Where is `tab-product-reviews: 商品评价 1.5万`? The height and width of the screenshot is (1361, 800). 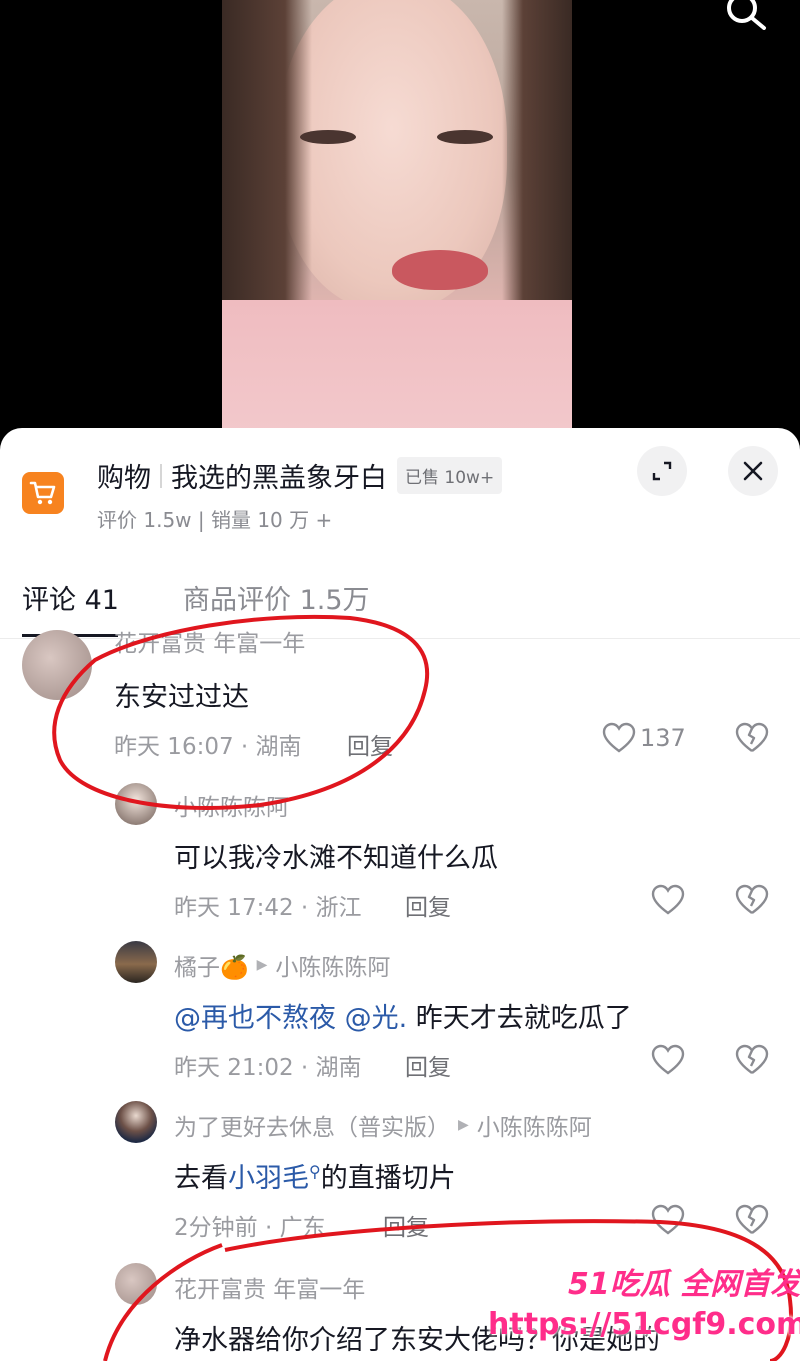 tab-product-reviews: 商品评价 1.5万 is located at coordinates (276, 597).